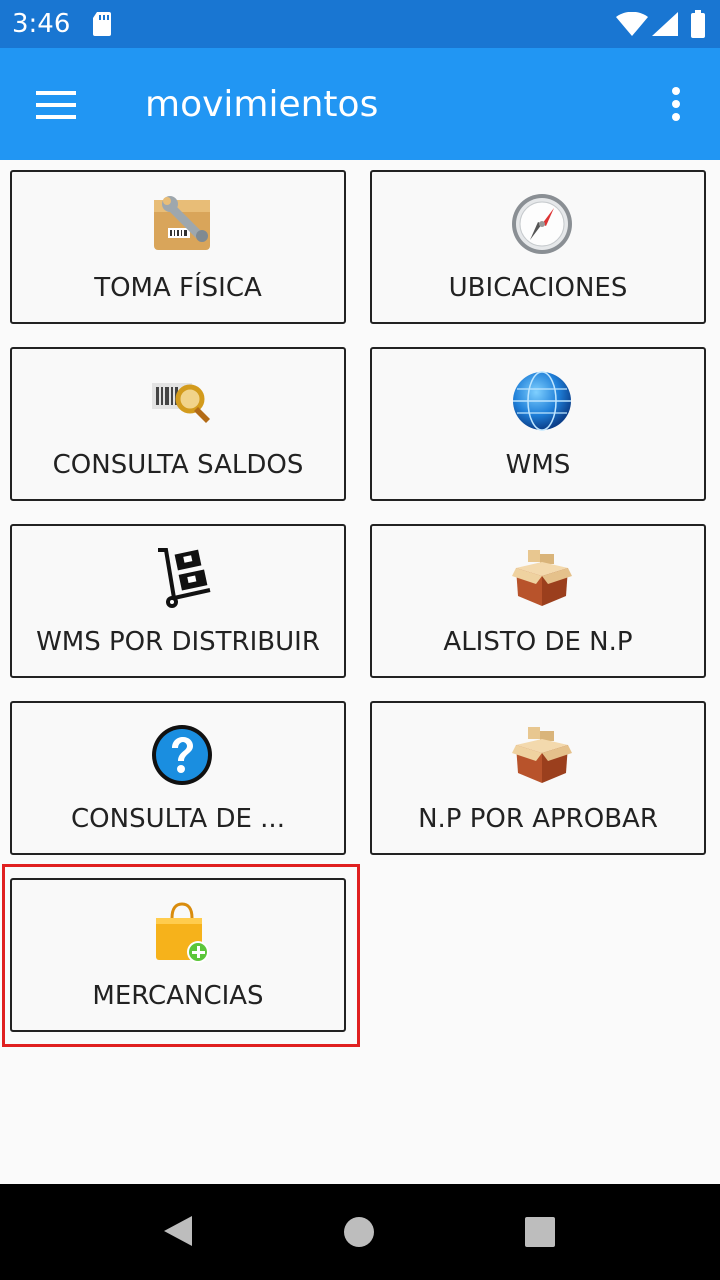 This screenshot has width=720, height=1280. What do you see at coordinates (542, 401) in the screenshot?
I see `globe-icon` at bounding box center [542, 401].